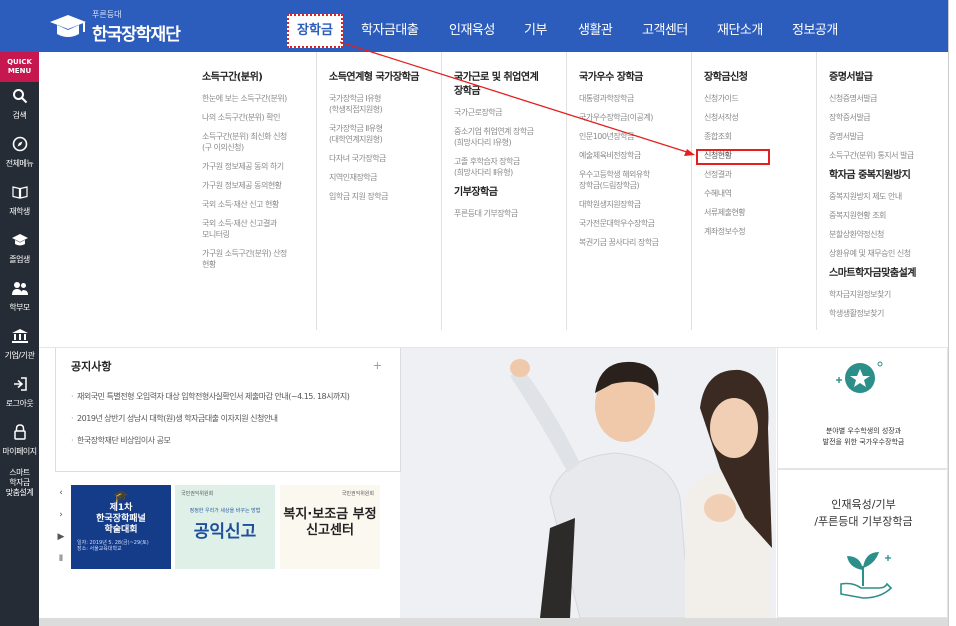 The height and width of the screenshot is (626, 956). Describe the element at coordinates (385, 104) in the screenshot. I see `menu-link: 국가장학금 Ⅰ유형 (학생직접지원형)` at that location.